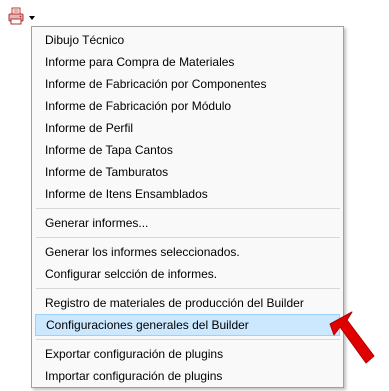 This screenshot has height=391, width=389. What do you see at coordinates (187, 172) in the screenshot?
I see `menu-item-informe-tamburatos: Informe de Tamburatos` at bounding box center [187, 172].